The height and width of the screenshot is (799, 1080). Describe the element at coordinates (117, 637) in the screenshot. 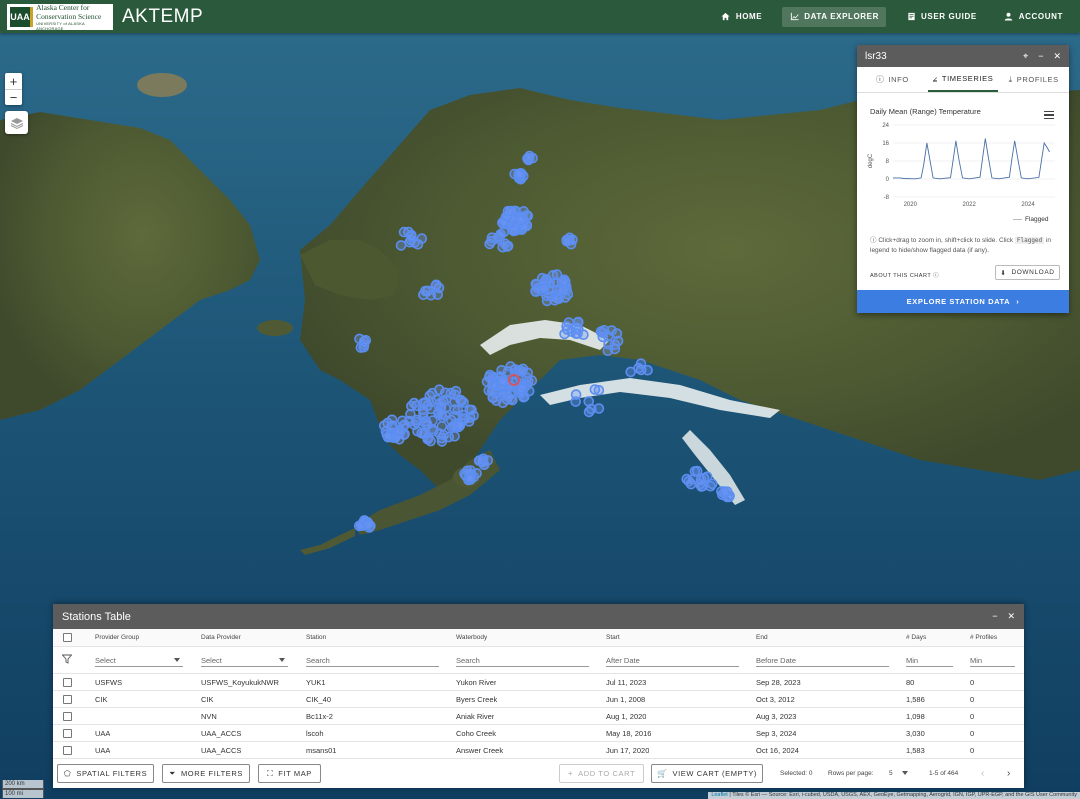

I see `col-provider-group: Provider Group` at that location.